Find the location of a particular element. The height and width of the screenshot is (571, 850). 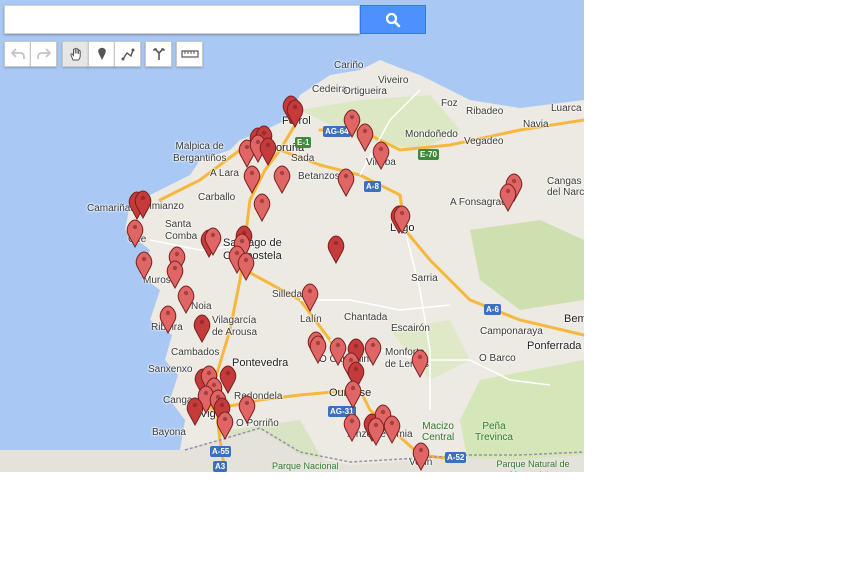

park-label: Peña Trevinca is located at coordinates (494, 432).